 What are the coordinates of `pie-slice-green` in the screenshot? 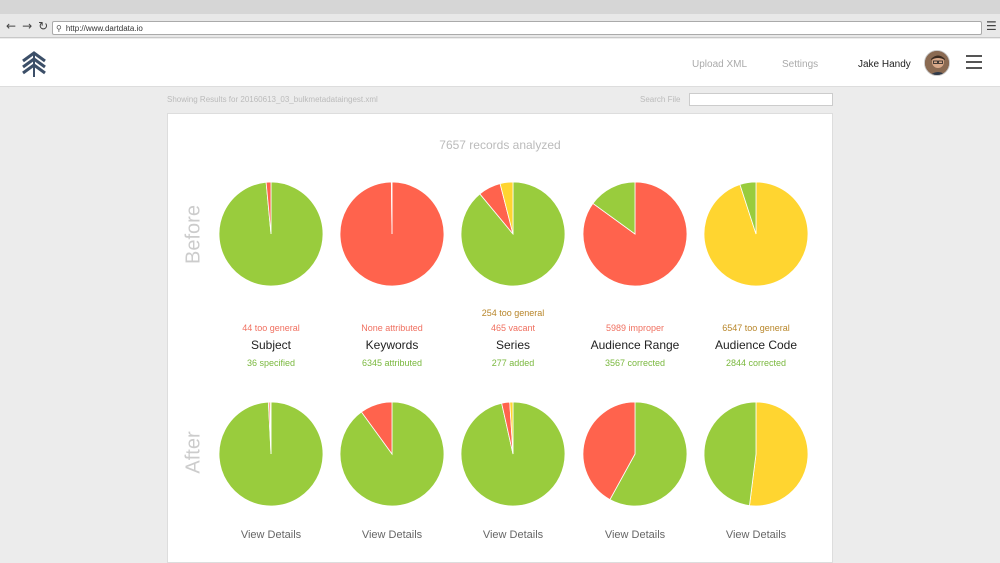 It's located at (730, 454).